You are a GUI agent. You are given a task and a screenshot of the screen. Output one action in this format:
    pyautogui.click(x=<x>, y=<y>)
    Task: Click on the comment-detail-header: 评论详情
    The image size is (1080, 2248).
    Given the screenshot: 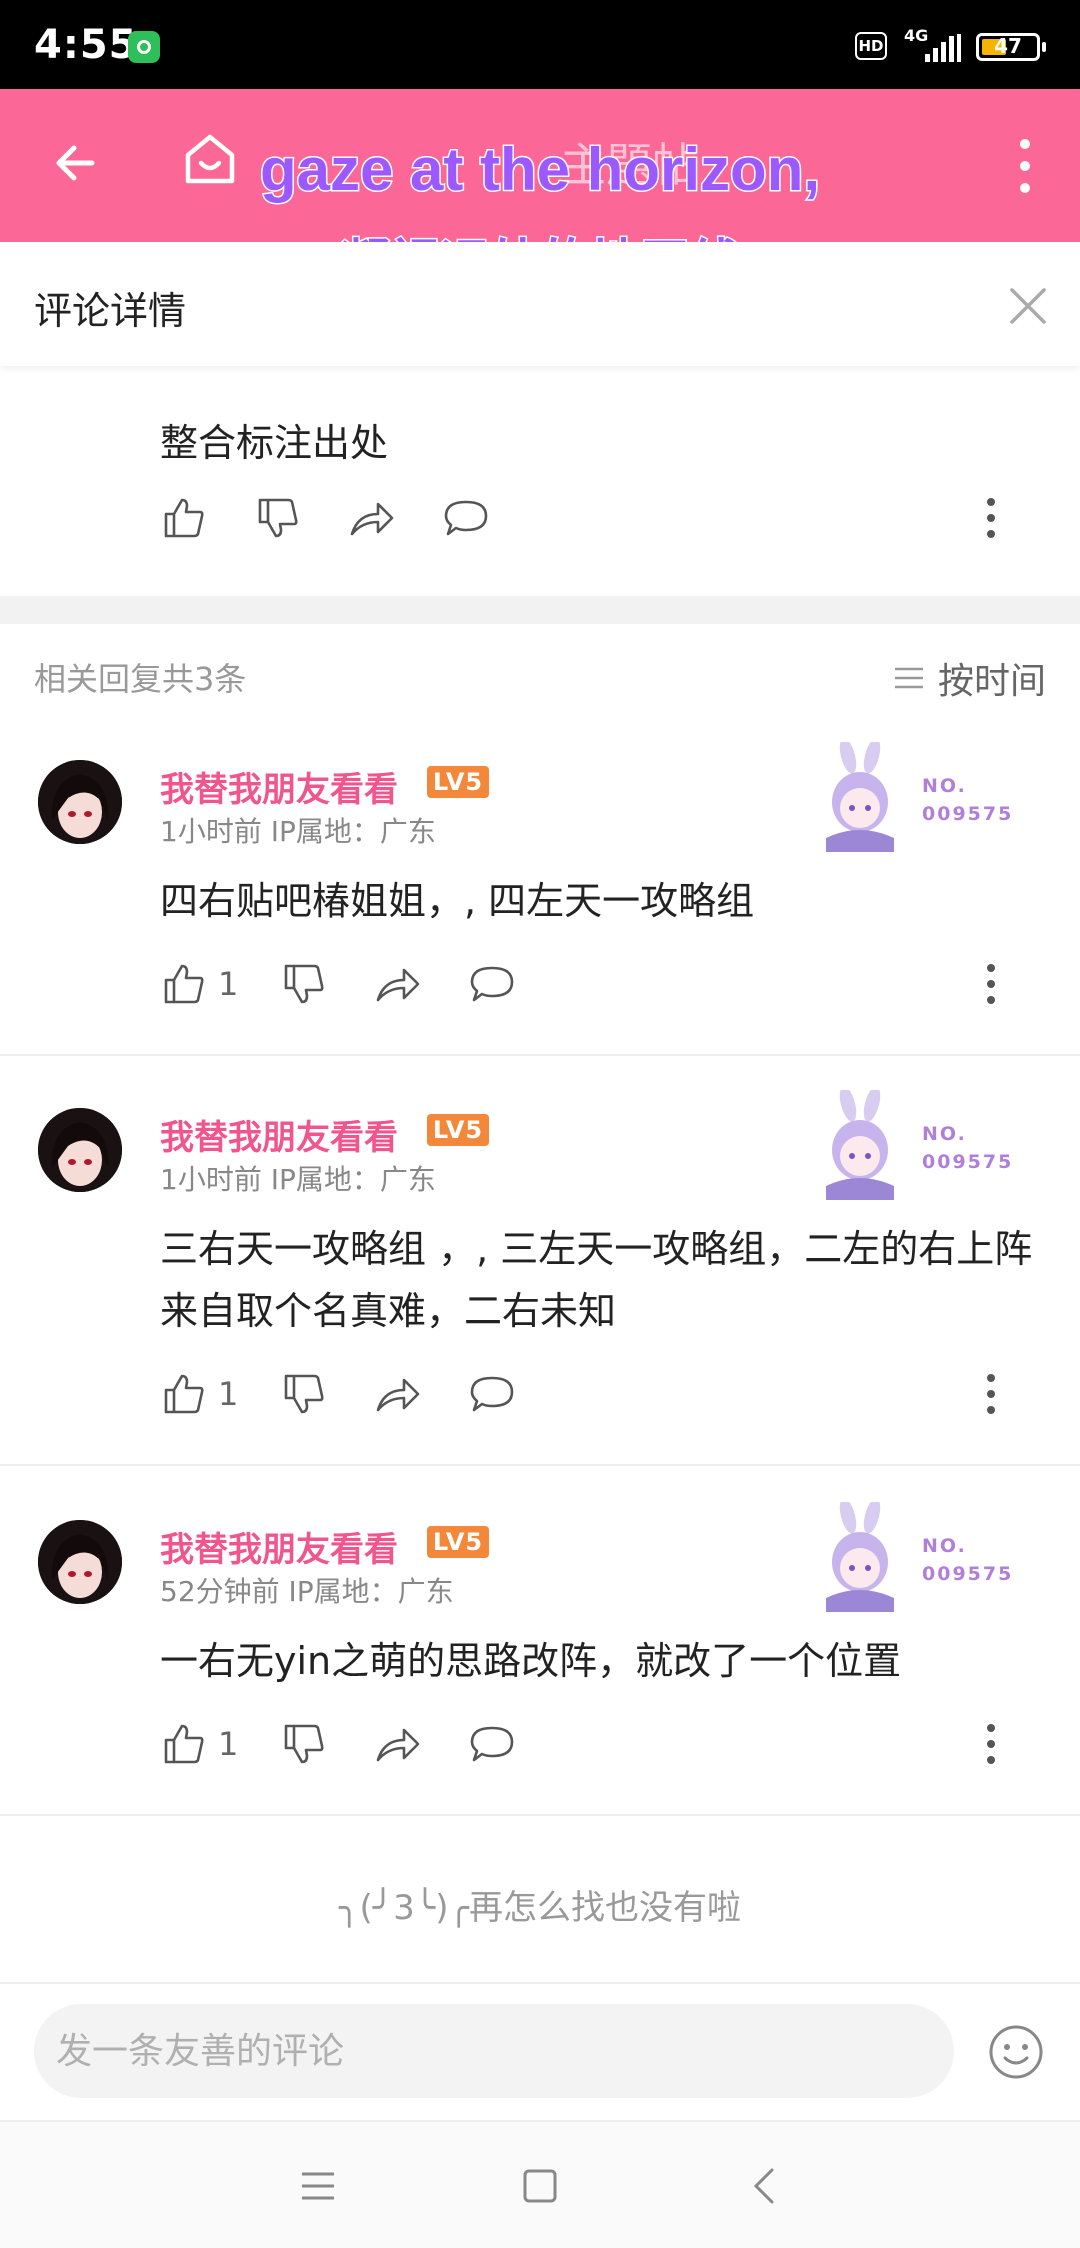 What is the action you would take?
    pyautogui.click(x=540, y=304)
    